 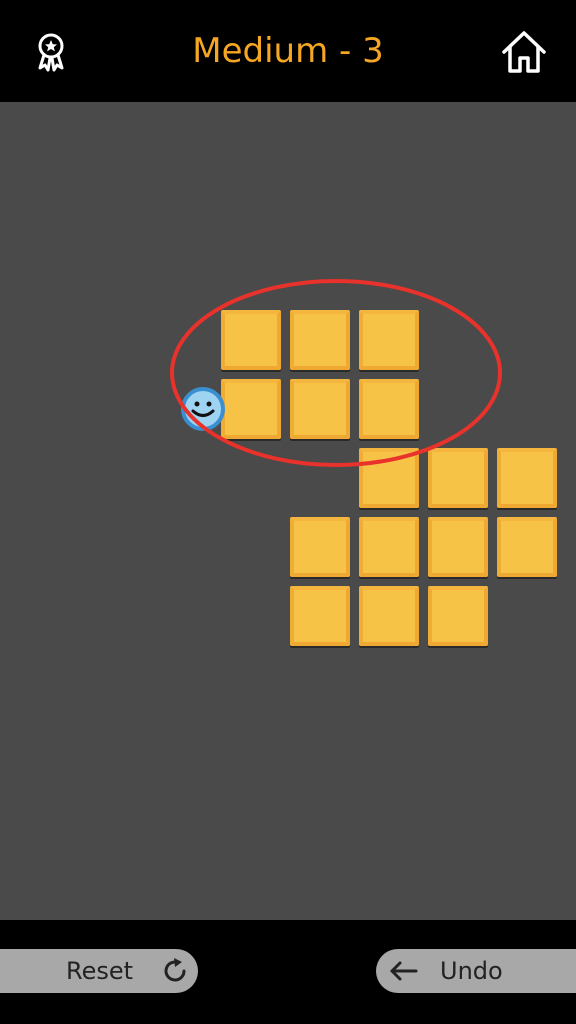 I want to click on top-bar: Medium - 3, so click(x=288, y=51).